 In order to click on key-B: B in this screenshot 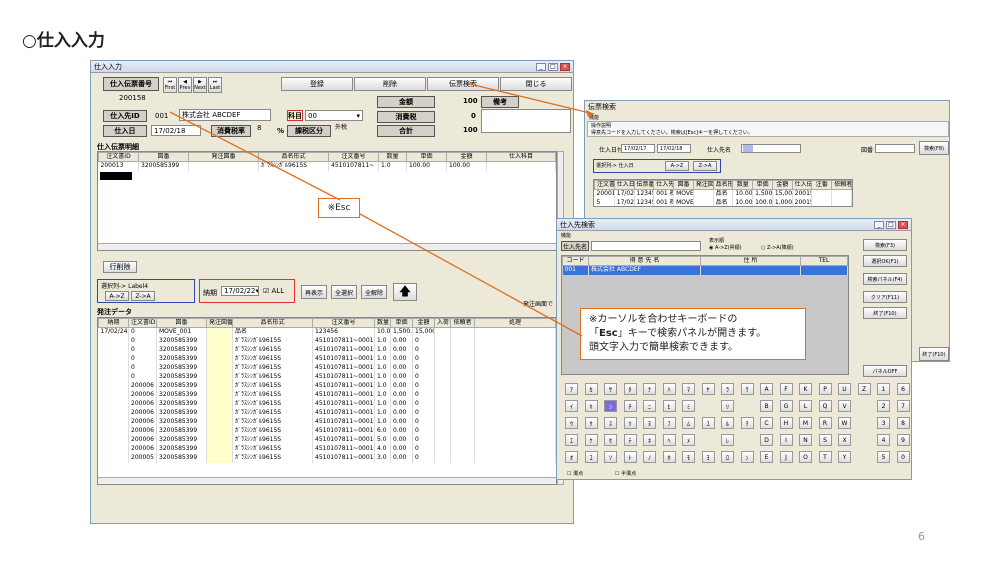, I will do `click(766, 406)`.